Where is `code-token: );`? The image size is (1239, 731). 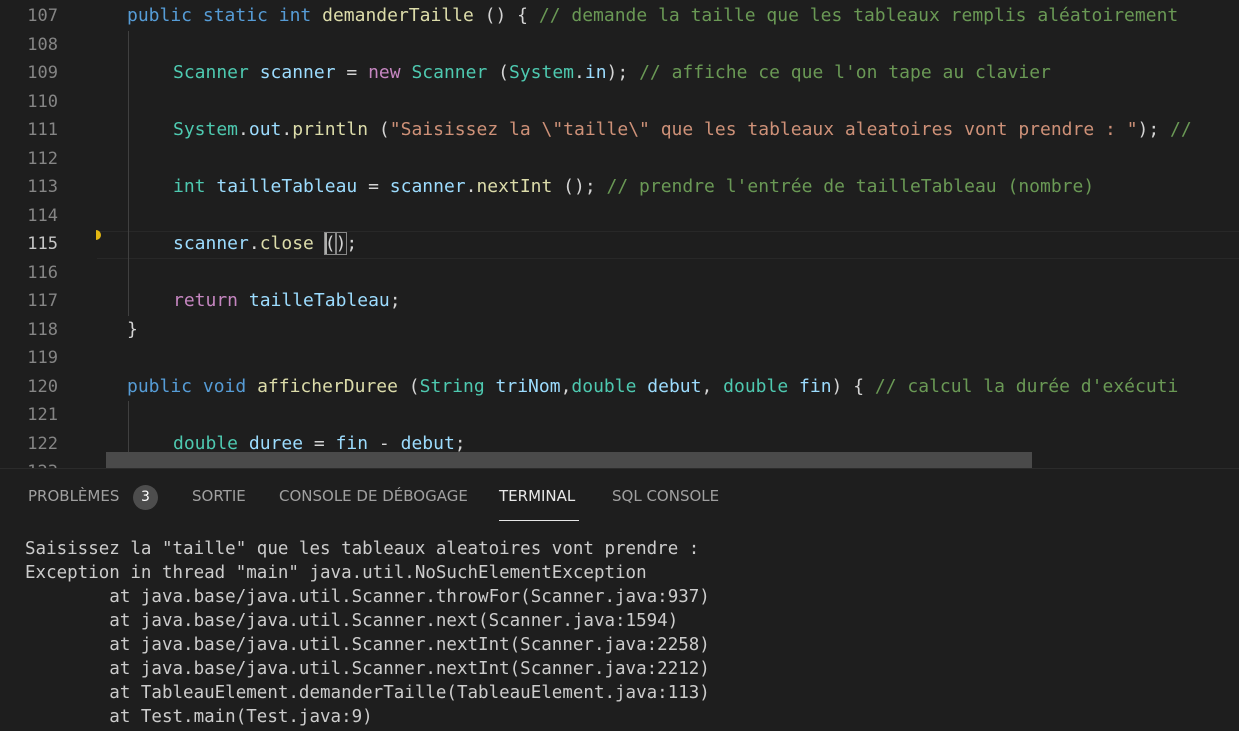 code-token: ); is located at coordinates (1154, 129).